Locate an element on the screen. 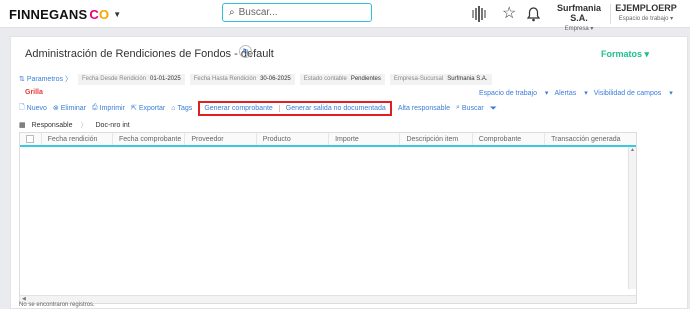 The width and height of the screenshot is (690, 309). brand-co-1: C is located at coordinates (94, 14).